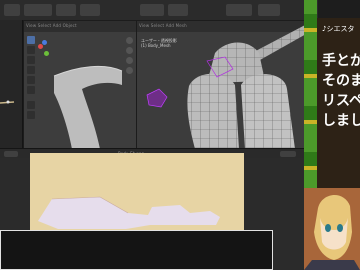 This screenshot has height=270, width=360. Describe the element at coordinates (152, 10) in the screenshot. I see `transform-orientation` at that location.